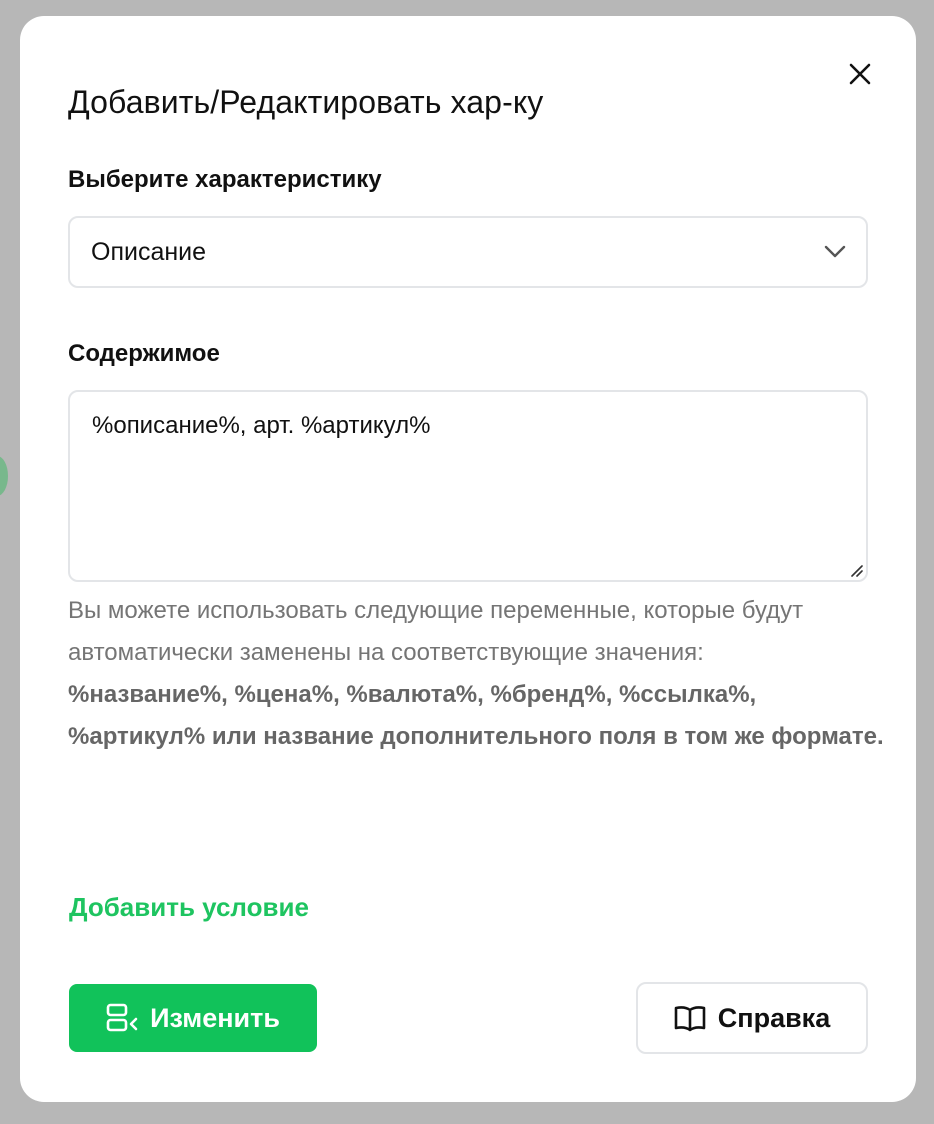 The width and height of the screenshot is (934, 1124). I want to click on characteristic-select: Описание, so click(468, 252).